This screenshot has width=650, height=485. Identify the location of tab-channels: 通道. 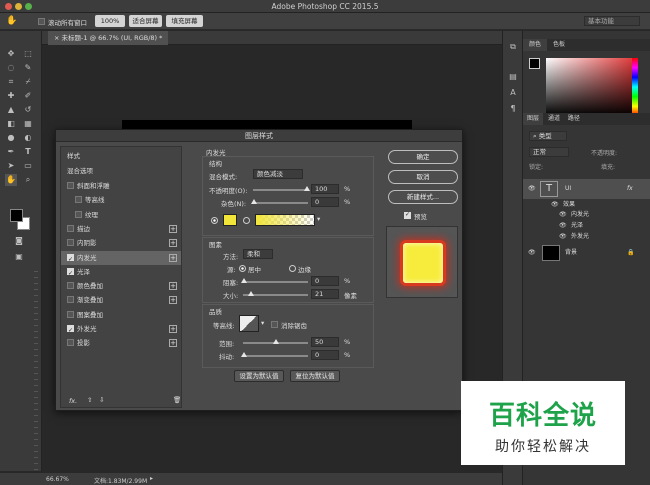
(554, 118).